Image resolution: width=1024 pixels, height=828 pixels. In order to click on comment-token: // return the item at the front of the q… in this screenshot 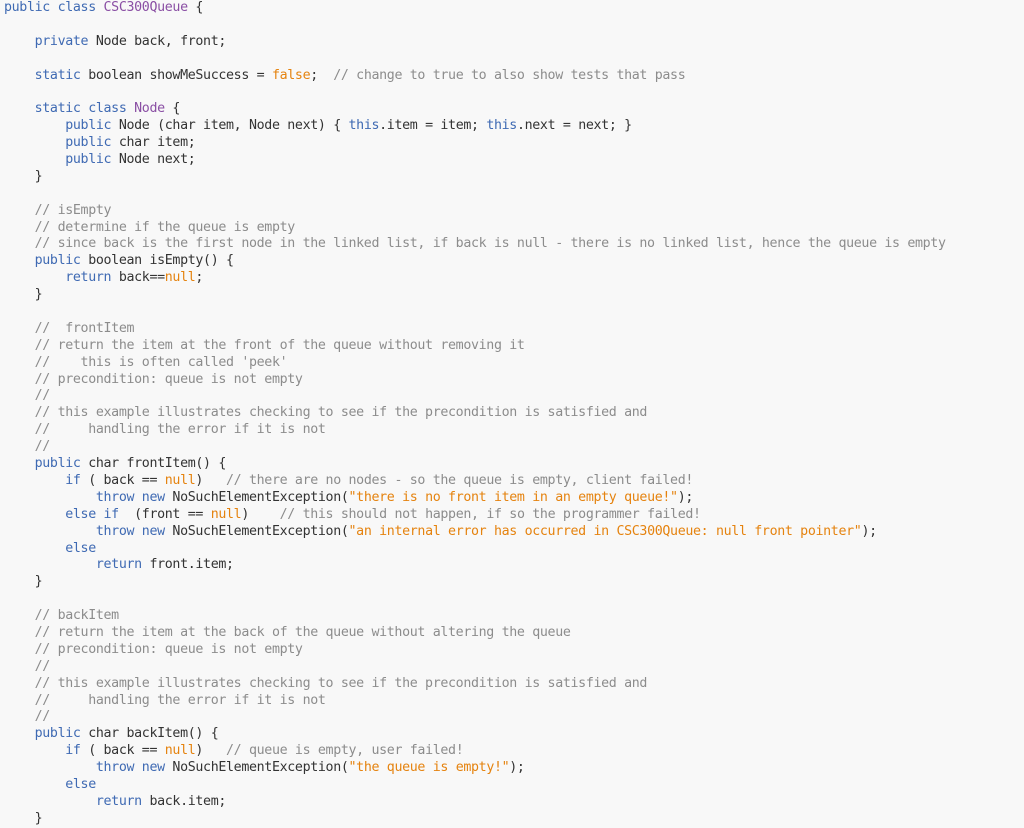, I will do `click(279, 345)`.